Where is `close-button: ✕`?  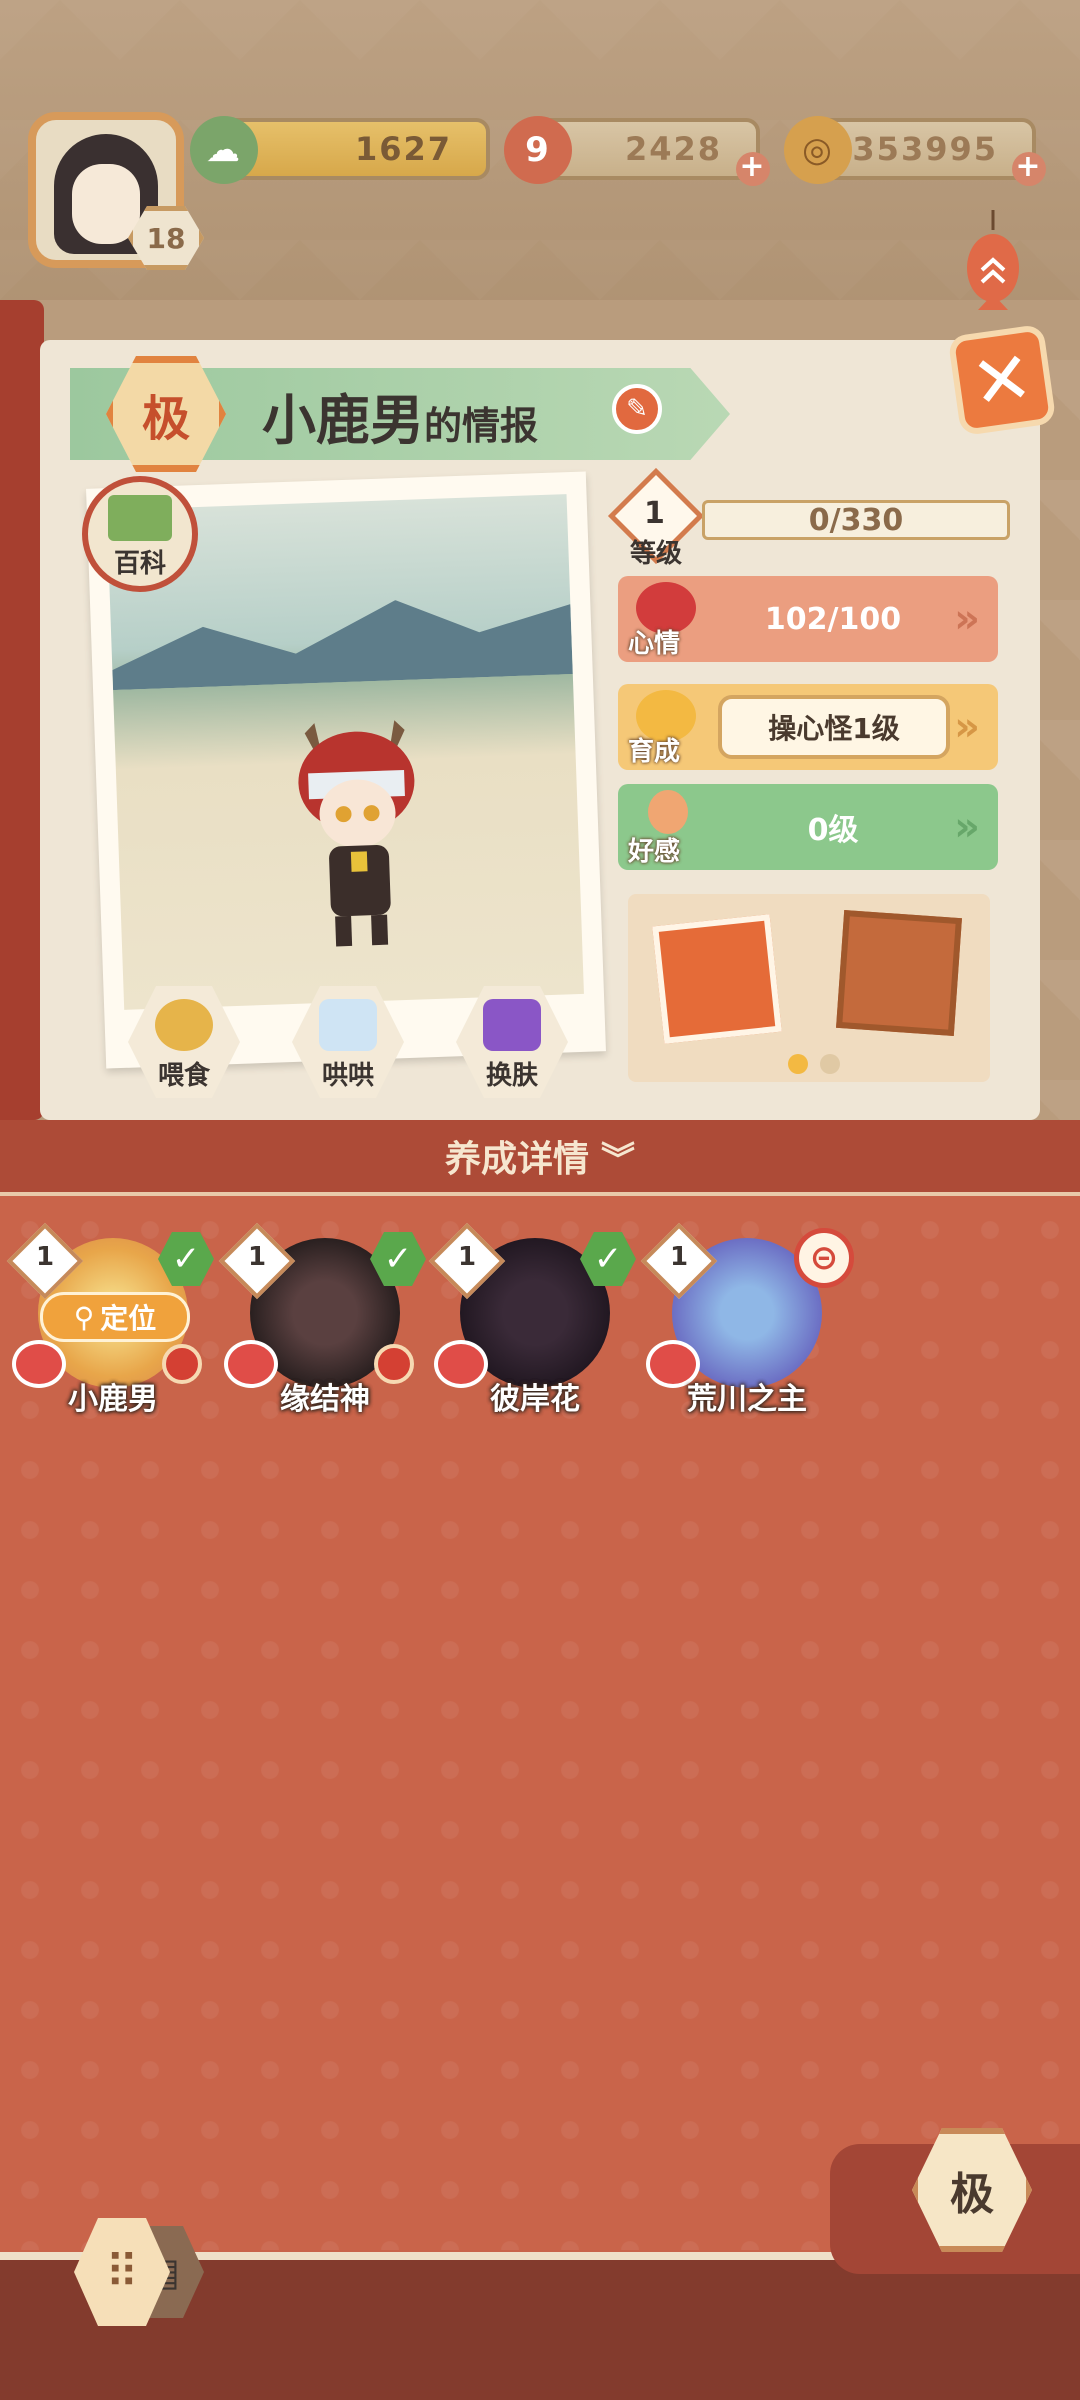
close-button: ✕ is located at coordinates (1002, 380).